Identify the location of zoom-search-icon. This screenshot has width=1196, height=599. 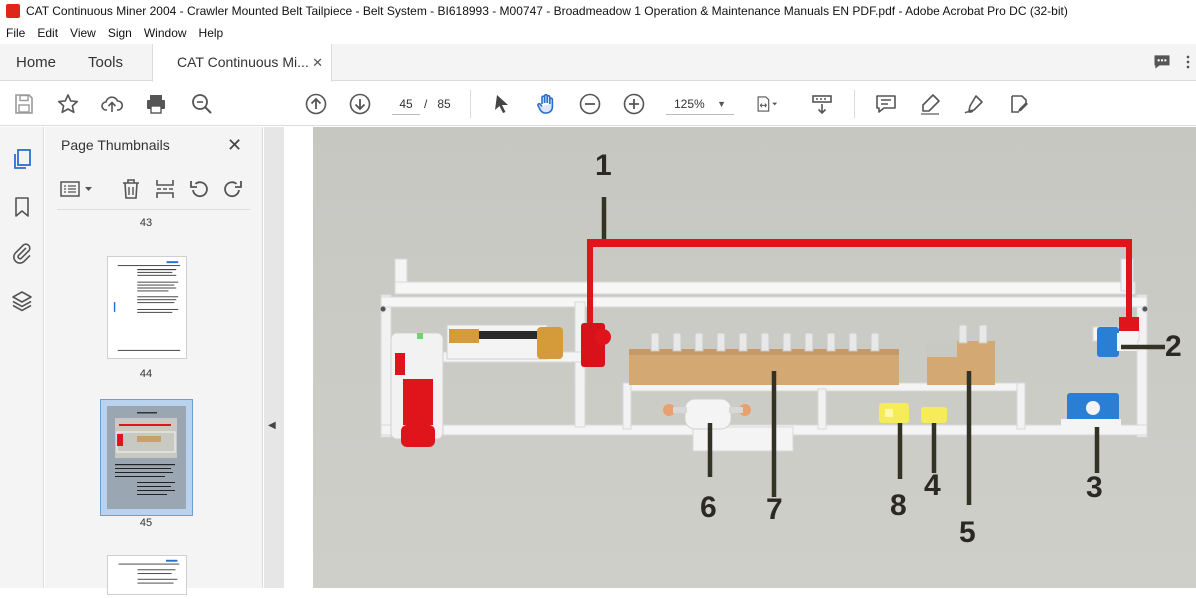
(202, 104).